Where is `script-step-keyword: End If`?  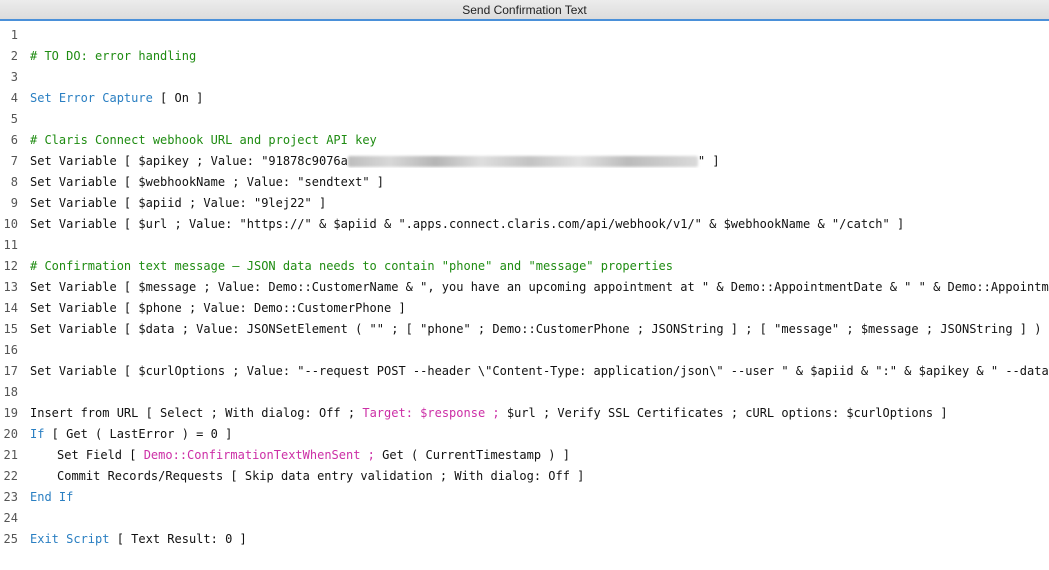 script-step-keyword: End If is located at coordinates (52, 496).